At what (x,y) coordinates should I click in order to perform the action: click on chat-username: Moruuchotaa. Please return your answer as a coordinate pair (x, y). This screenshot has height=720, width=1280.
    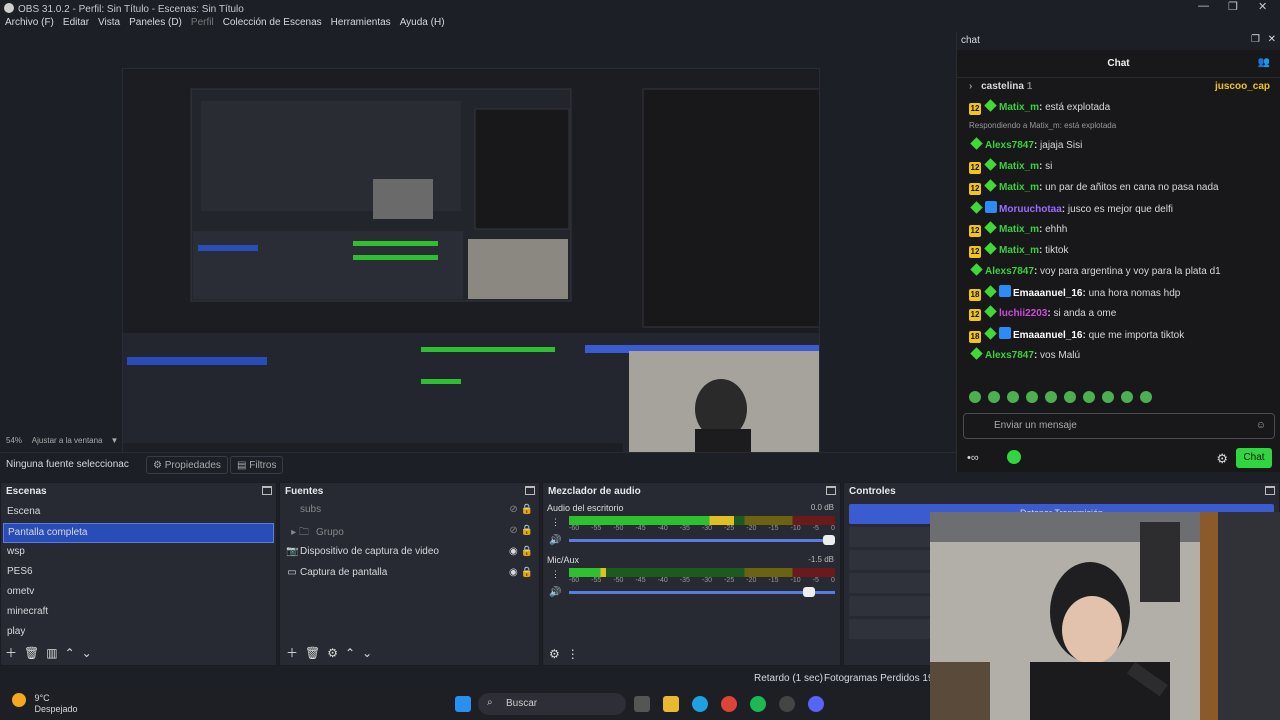
    Looking at the image, I should click on (1030, 209).